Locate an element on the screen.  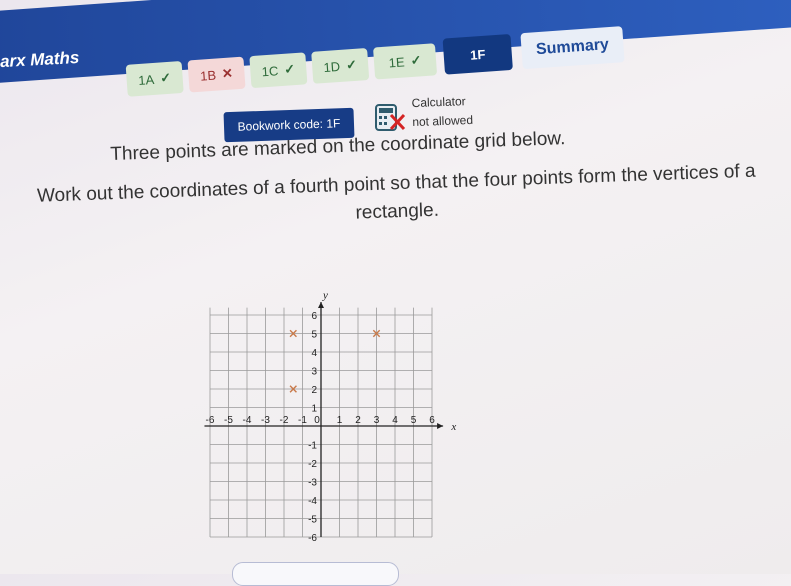
x-tick-label: -2 is located at coordinates (284, 420).